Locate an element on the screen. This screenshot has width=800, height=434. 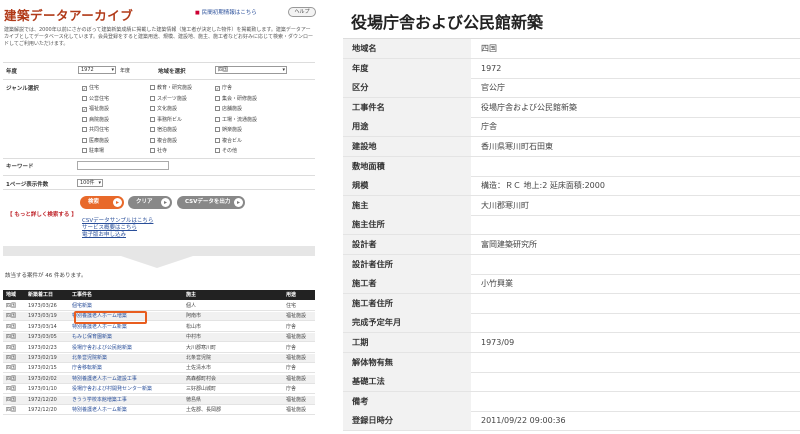
cell-use: 福祉施設 is located at coordinates (296, 358).